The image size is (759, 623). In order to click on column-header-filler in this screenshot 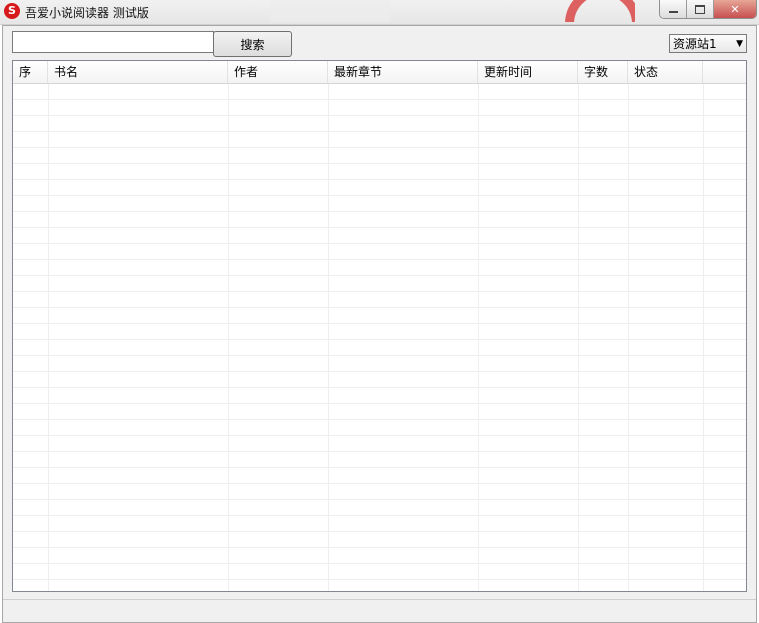, I will do `click(724, 72)`.